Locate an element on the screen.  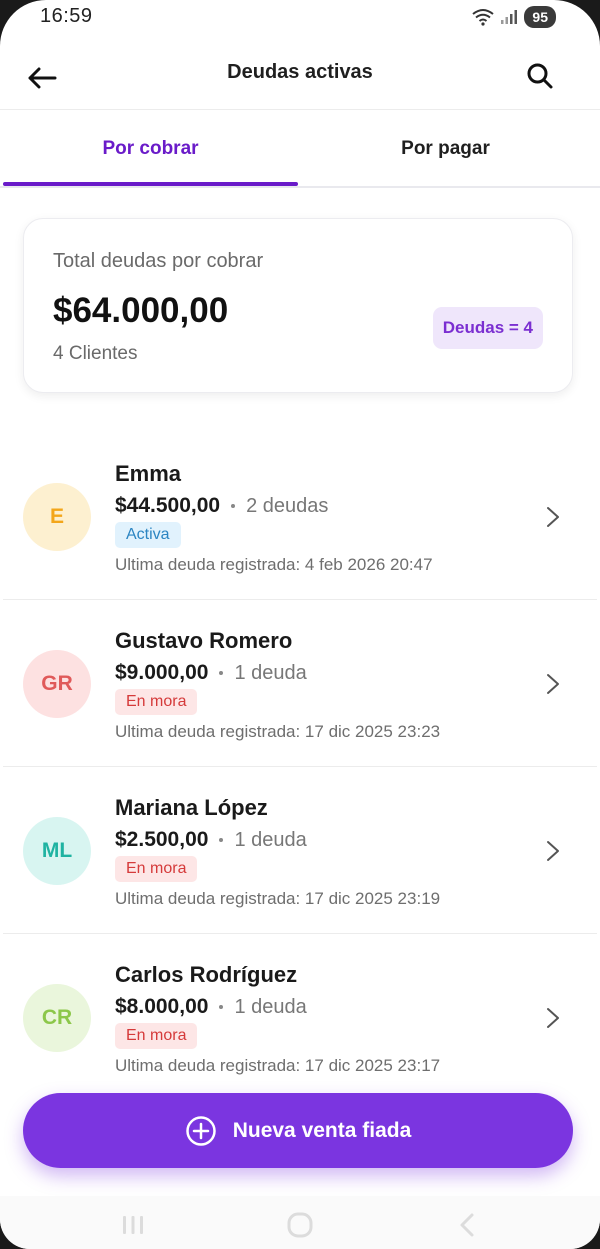
recent-apps-icon is located at coordinates (133, 1225).